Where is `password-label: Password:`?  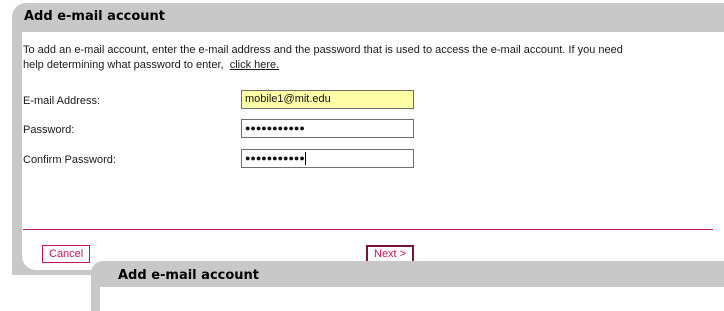
password-label: Password: is located at coordinates (49, 130).